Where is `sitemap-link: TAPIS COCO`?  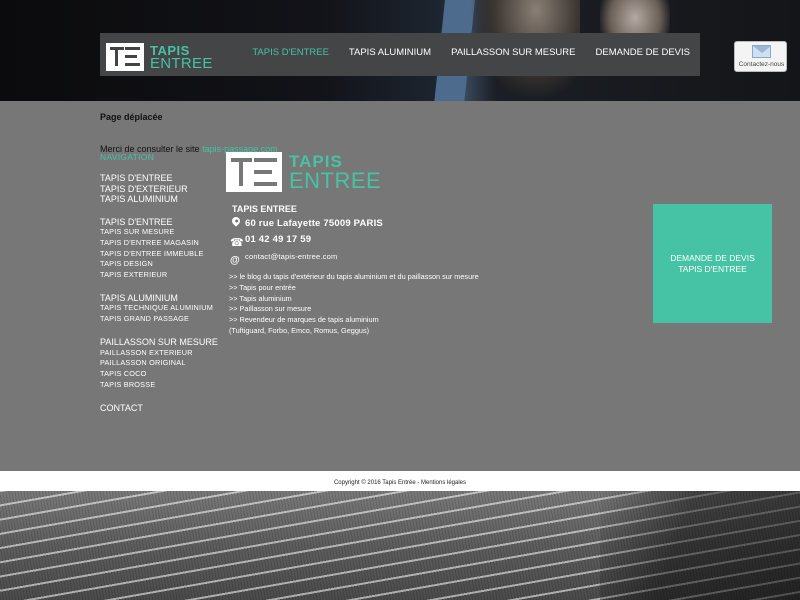 sitemap-link: TAPIS COCO is located at coordinates (165, 374).